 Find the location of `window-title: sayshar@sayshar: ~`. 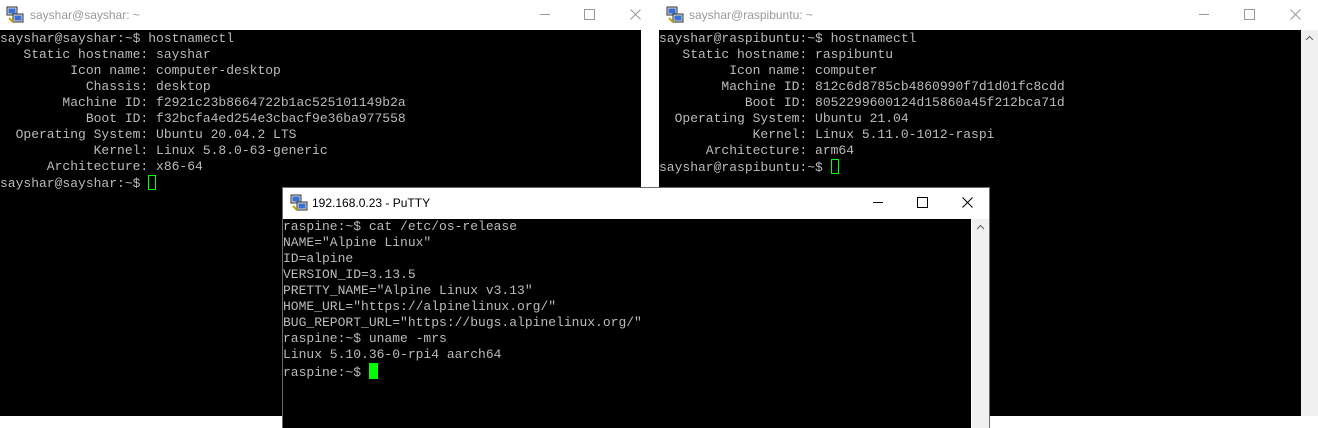

window-title: sayshar@sayshar: ~ is located at coordinates (85, 15).